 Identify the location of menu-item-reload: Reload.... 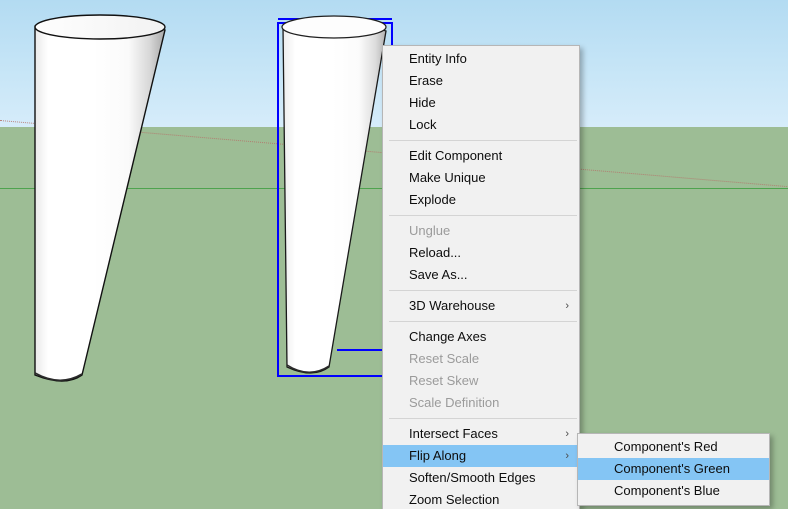
(481, 253).